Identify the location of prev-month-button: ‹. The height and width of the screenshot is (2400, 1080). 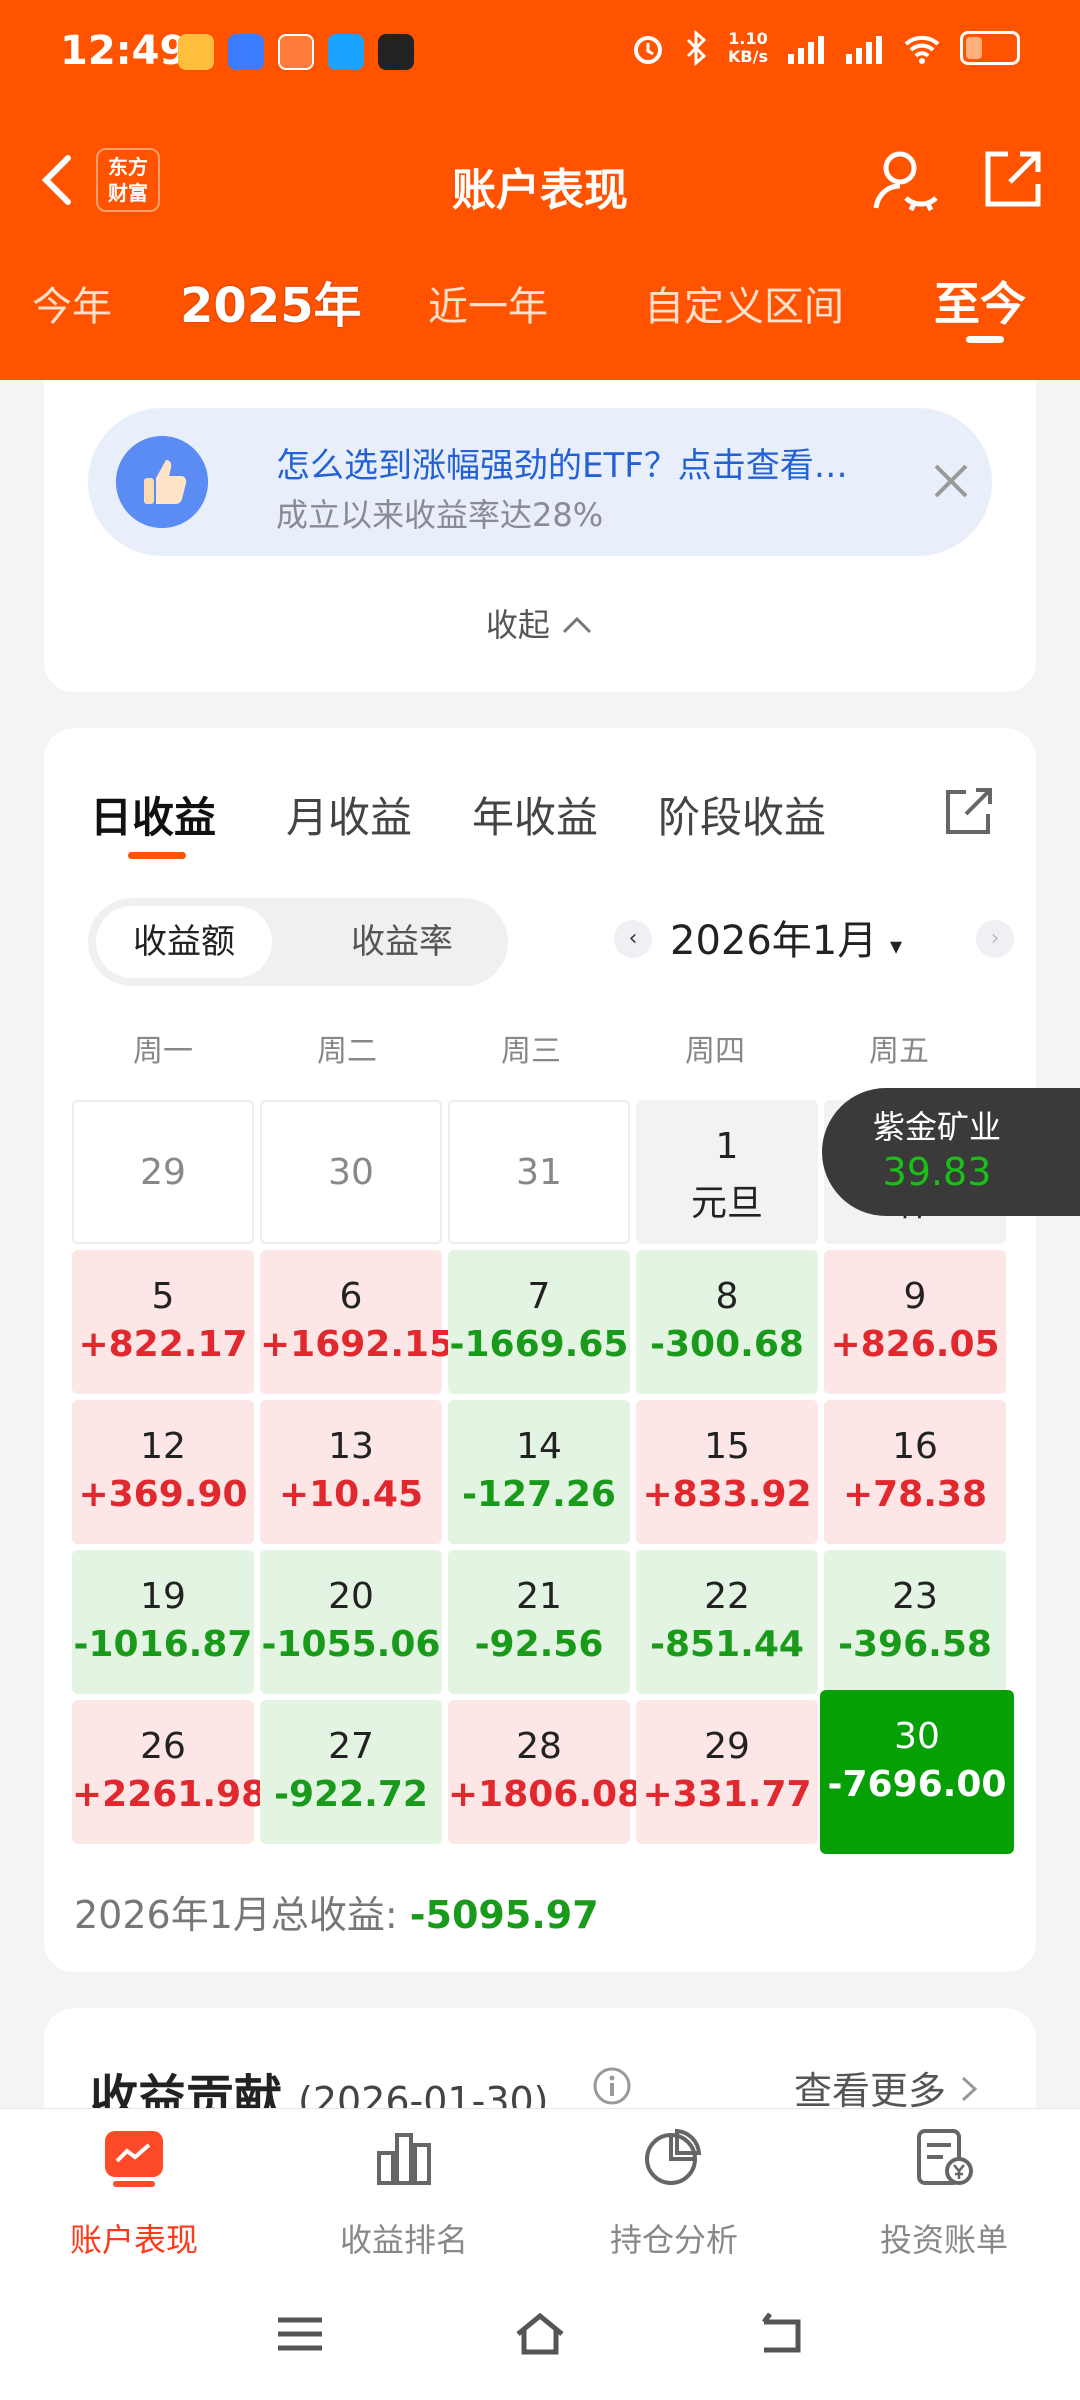
(633, 939).